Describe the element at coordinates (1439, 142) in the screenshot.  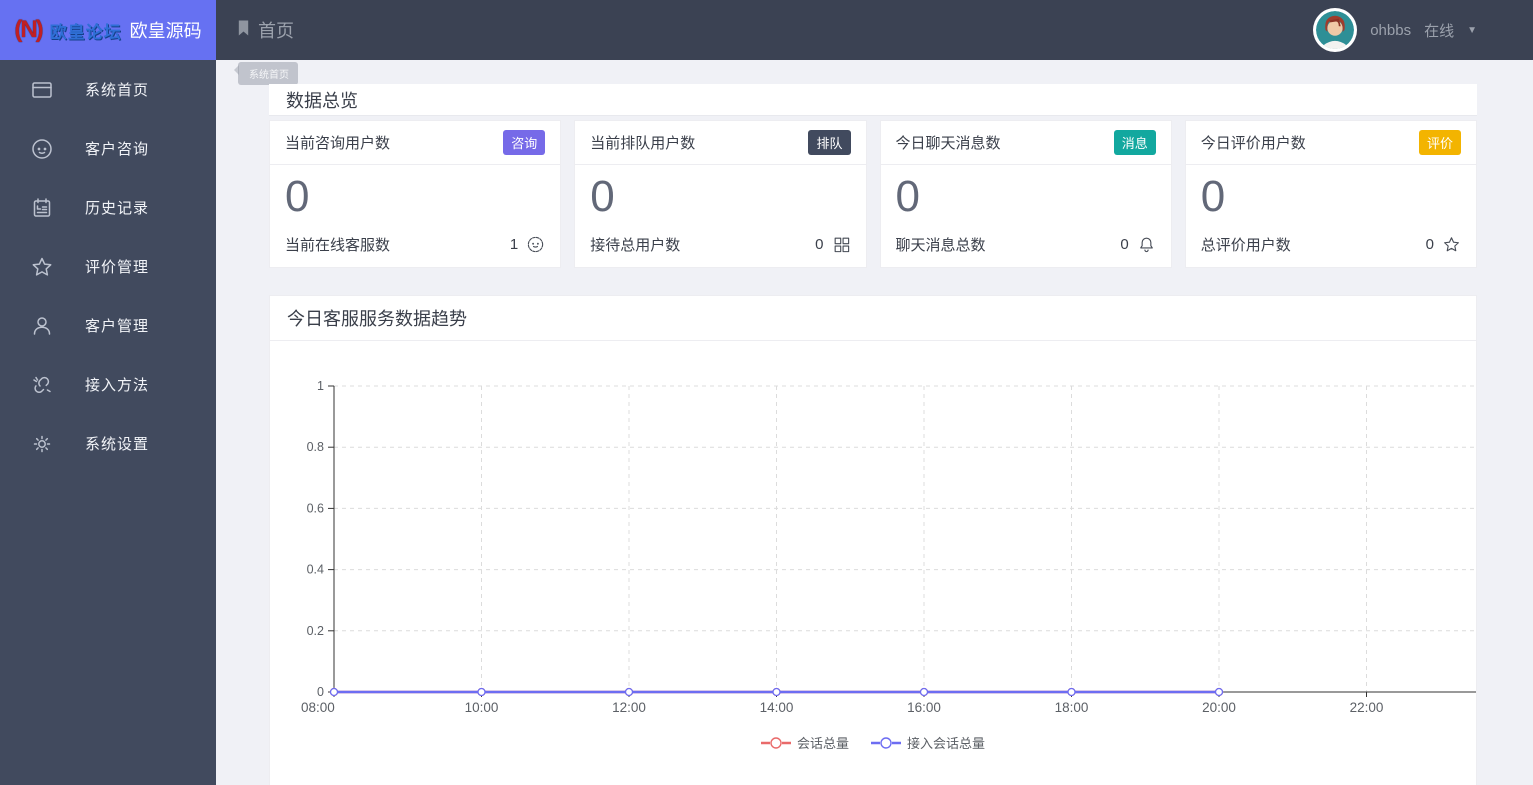
I see `status-badge: 评价` at that location.